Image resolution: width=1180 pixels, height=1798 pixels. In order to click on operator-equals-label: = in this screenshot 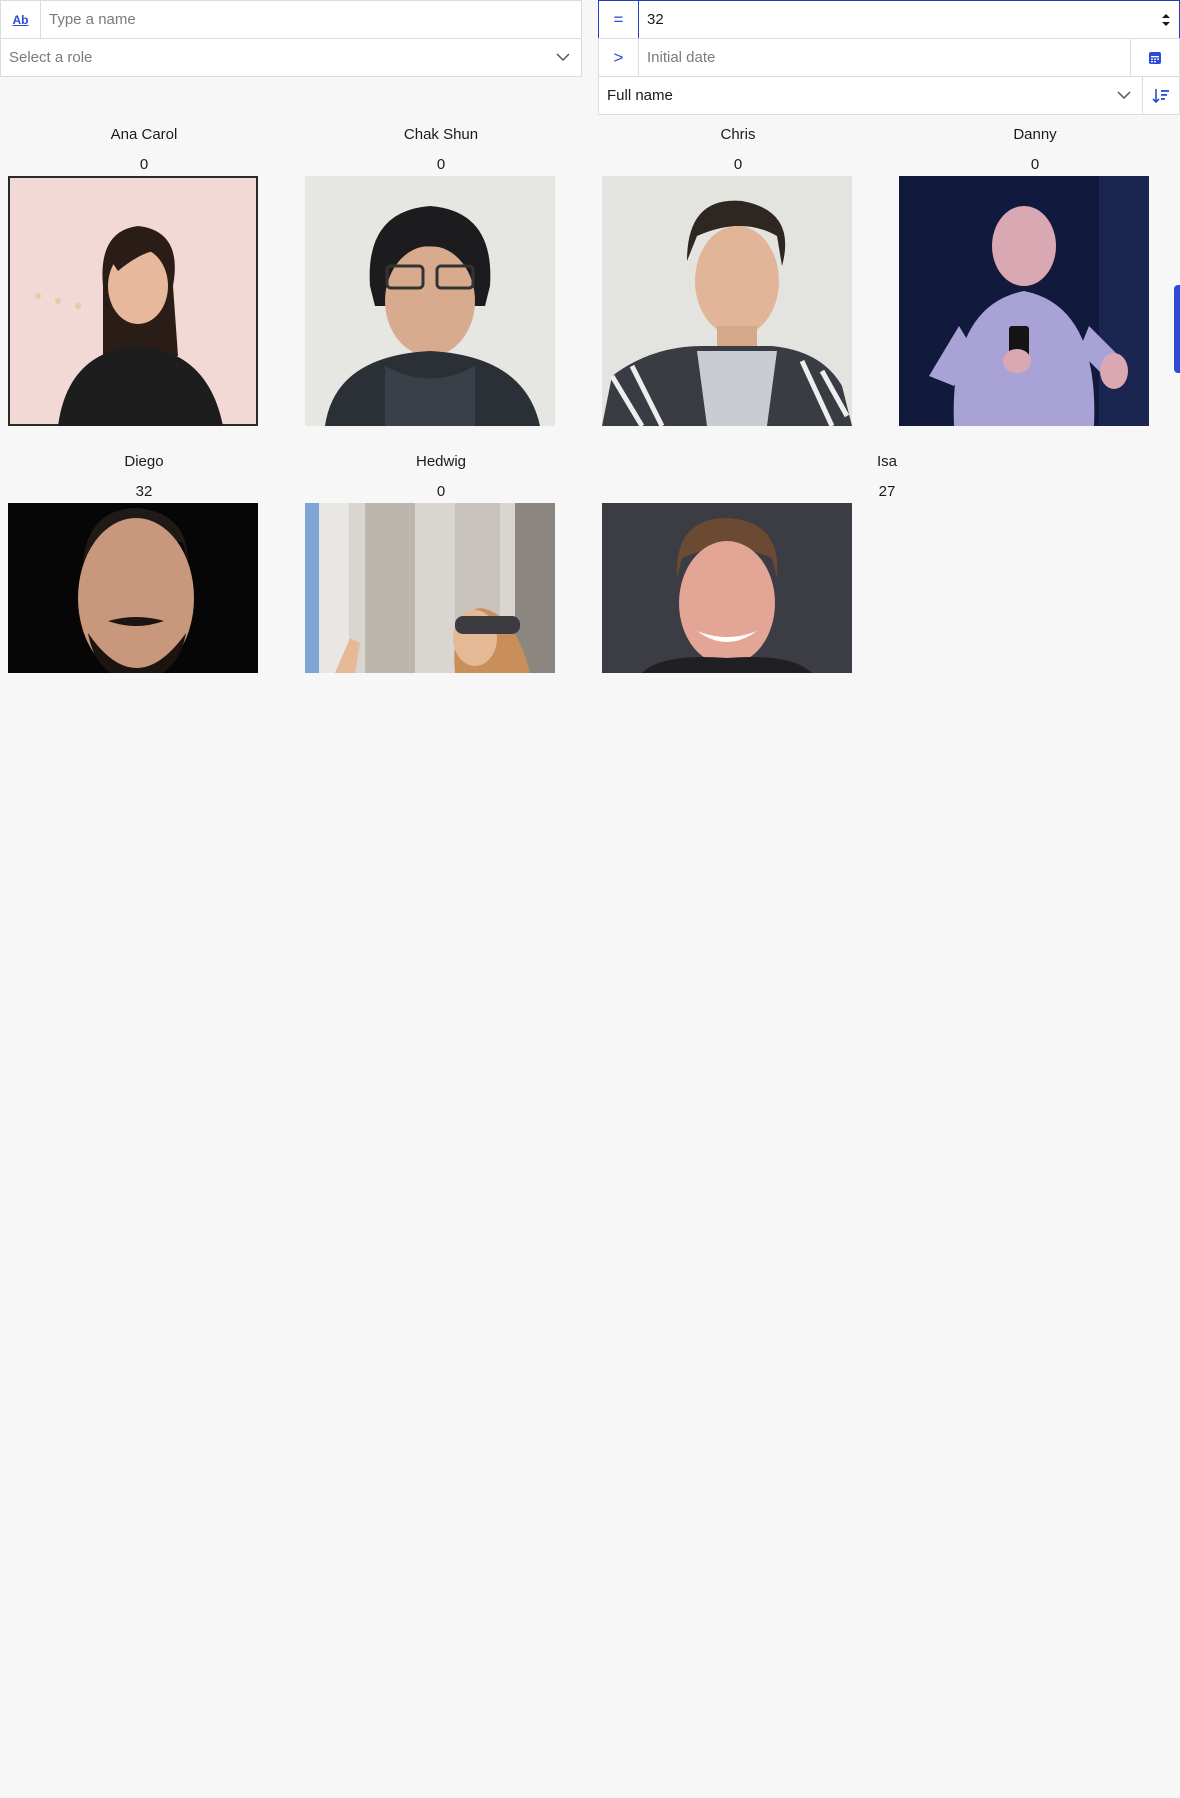, I will do `click(618, 19)`.